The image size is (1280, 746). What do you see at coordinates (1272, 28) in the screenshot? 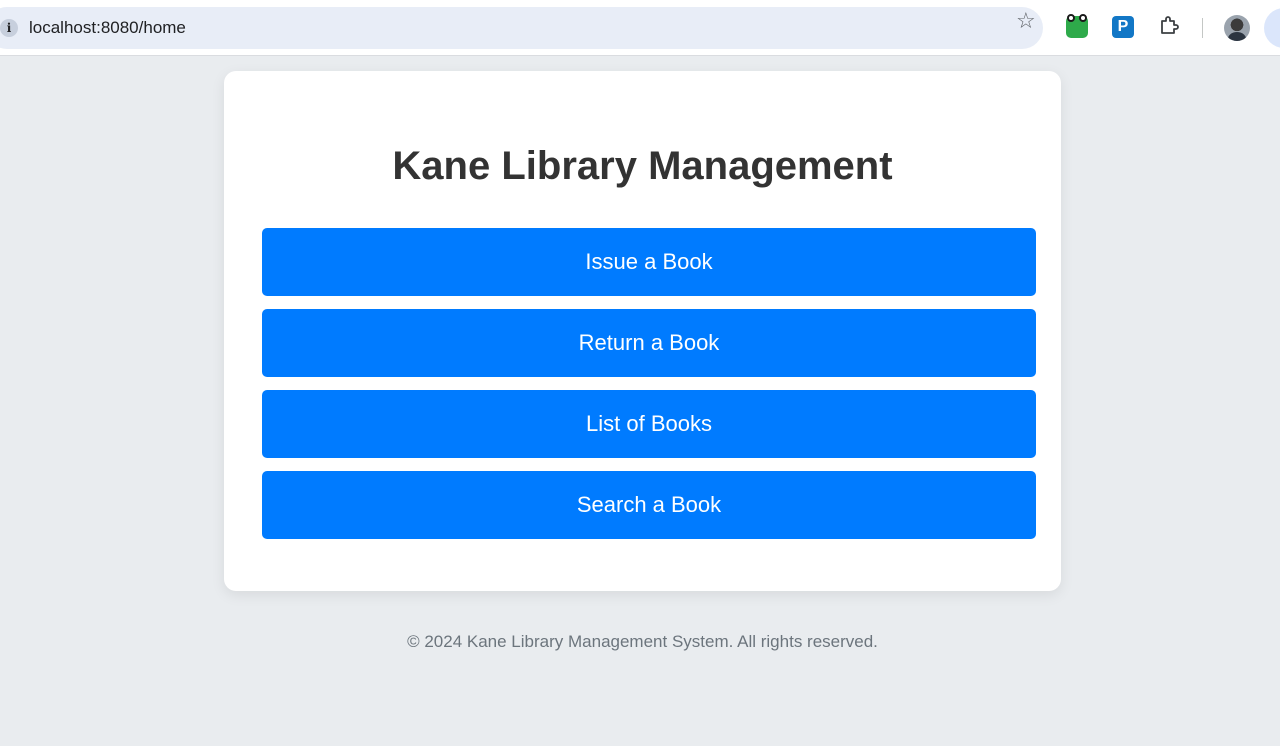
I see `profile-menu-button` at bounding box center [1272, 28].